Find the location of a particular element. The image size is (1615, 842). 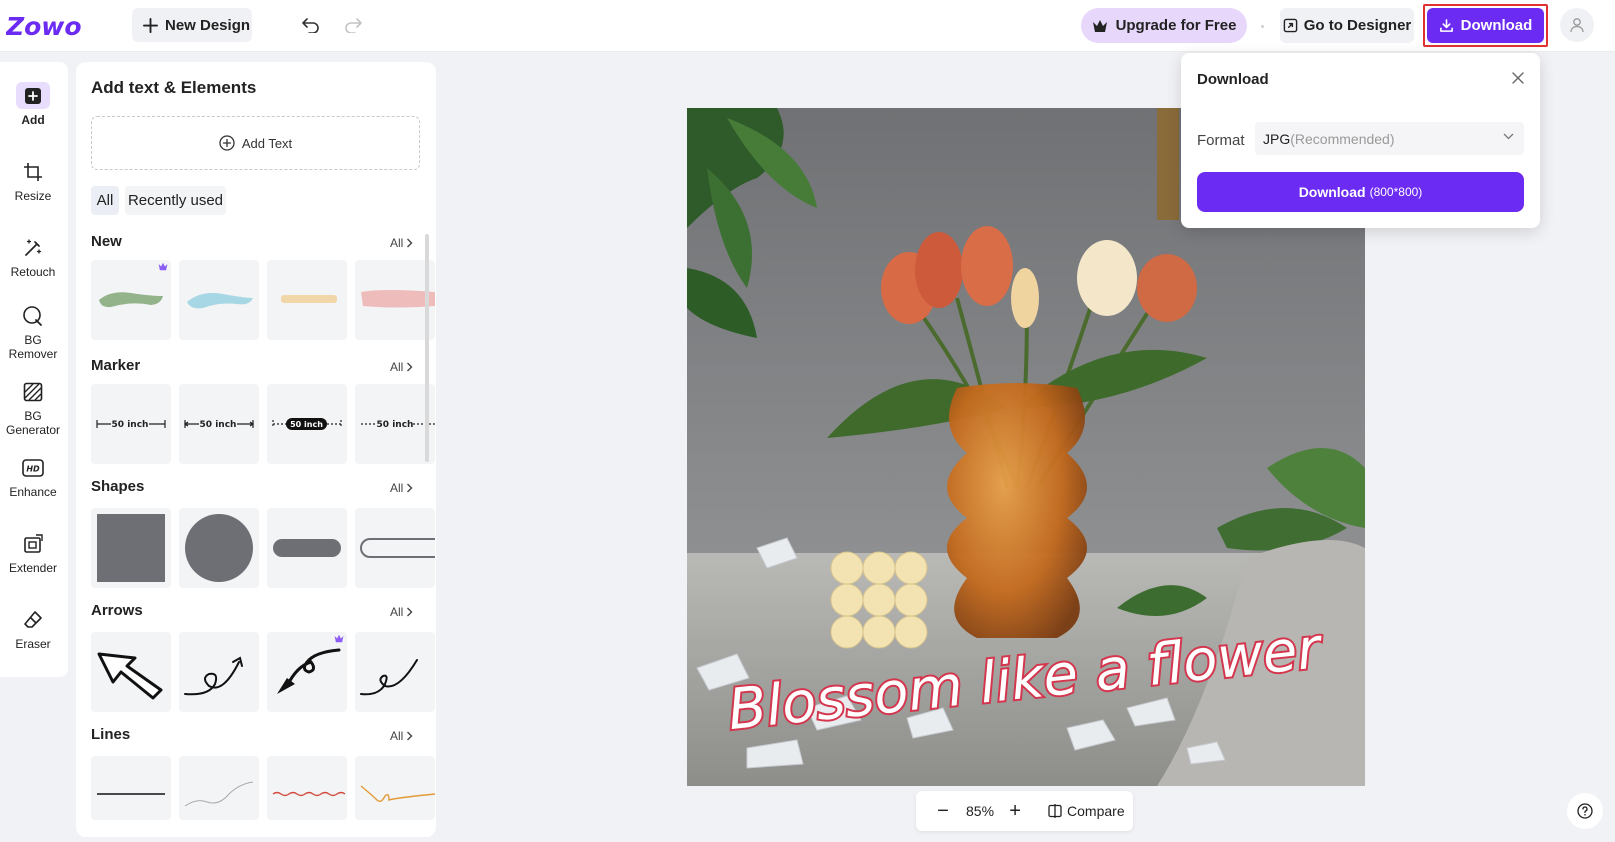

popup-download-dims: (800*800) is located at coordinates (1396, 192).